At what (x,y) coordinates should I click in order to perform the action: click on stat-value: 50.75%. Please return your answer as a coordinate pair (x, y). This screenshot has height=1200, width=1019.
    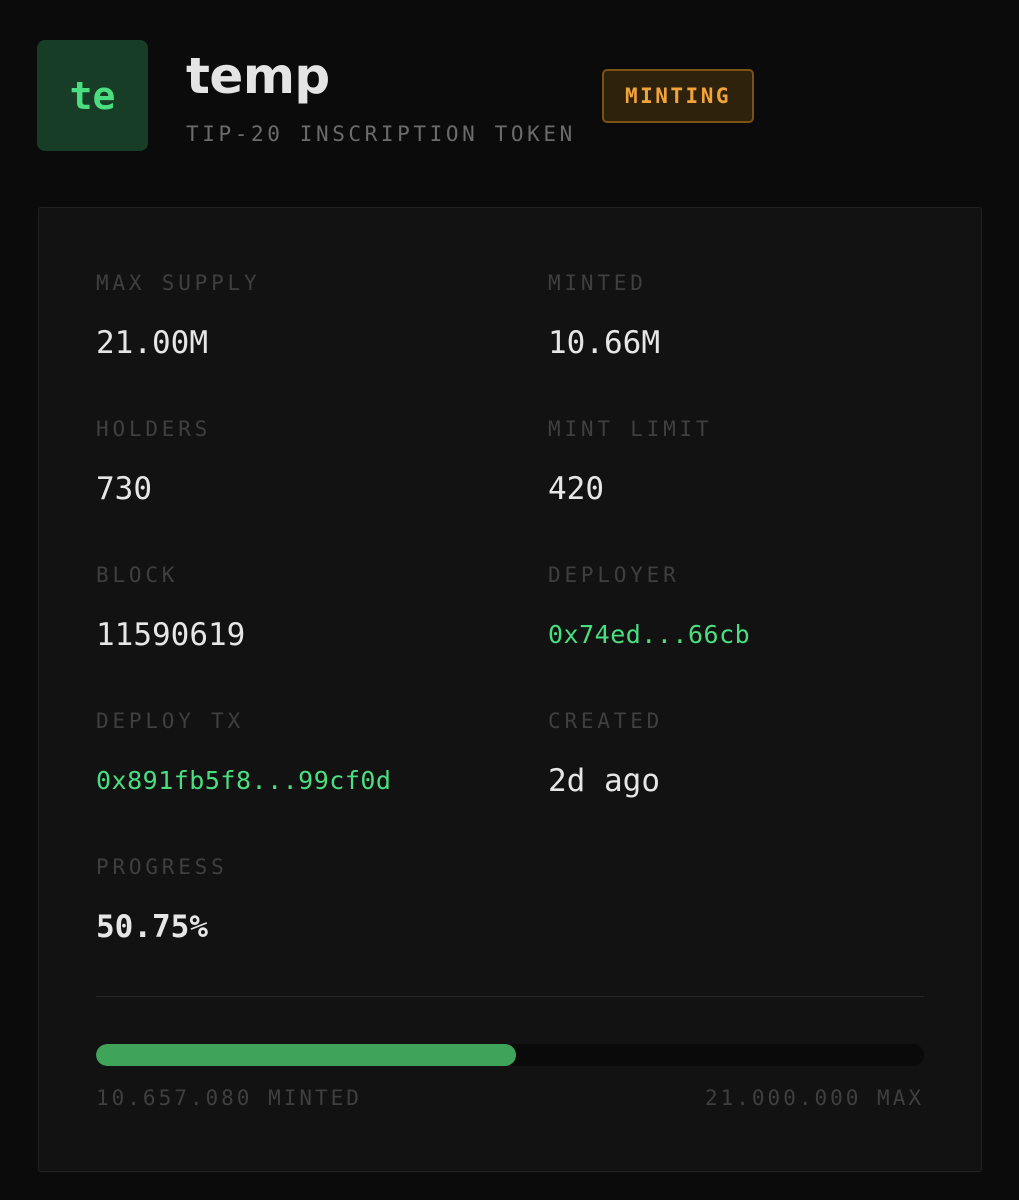
    Looking at the image, I should click on (152, 927).